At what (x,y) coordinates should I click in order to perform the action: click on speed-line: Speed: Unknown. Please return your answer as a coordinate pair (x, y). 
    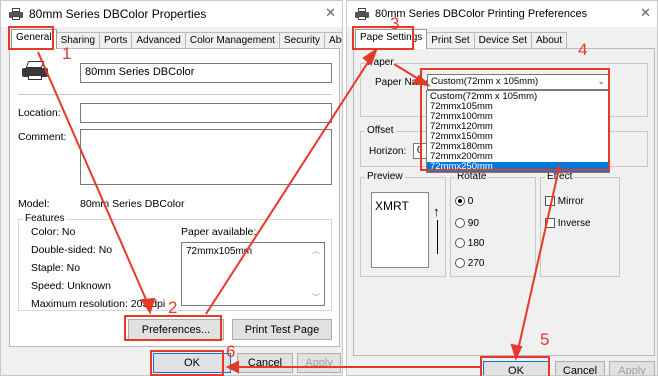
    Looking at the image, I should click on (71, 286).